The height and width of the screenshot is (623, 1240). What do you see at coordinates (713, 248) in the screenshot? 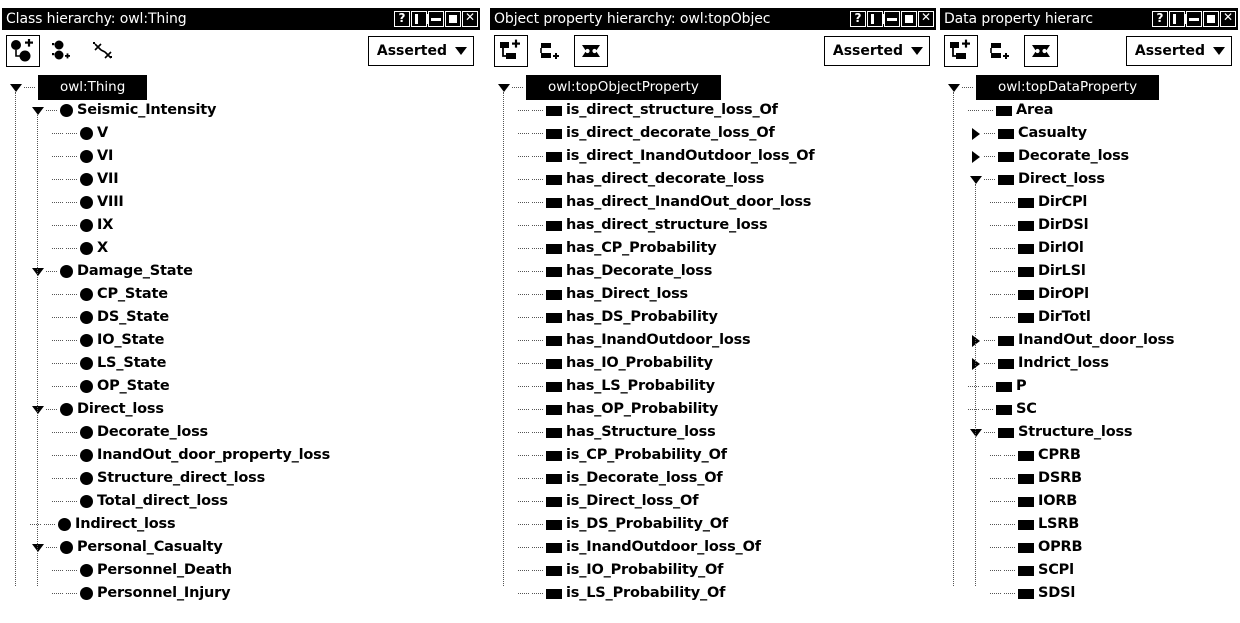
I see `tree-row: has_CP_Probability` at bounding box center [713, 248].